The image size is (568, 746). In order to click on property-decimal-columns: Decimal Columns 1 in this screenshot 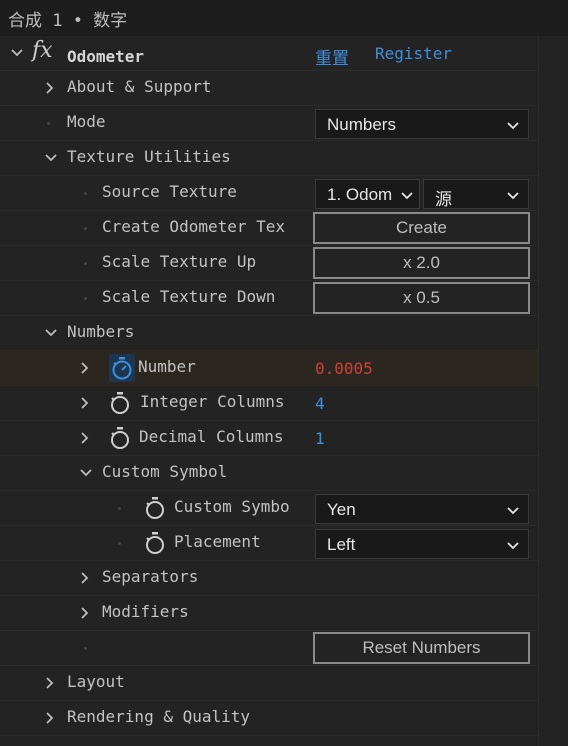, I will do `click(269, 438)`.